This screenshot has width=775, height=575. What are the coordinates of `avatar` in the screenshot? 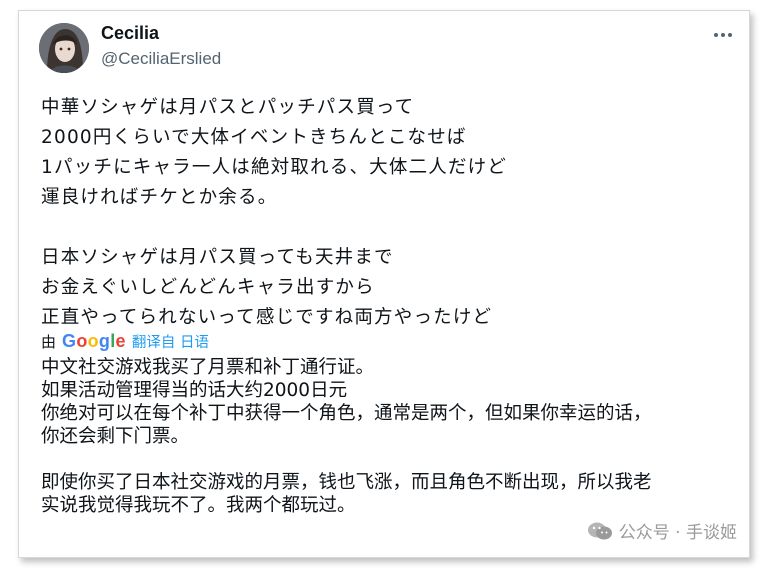 It's located at (64, 48).